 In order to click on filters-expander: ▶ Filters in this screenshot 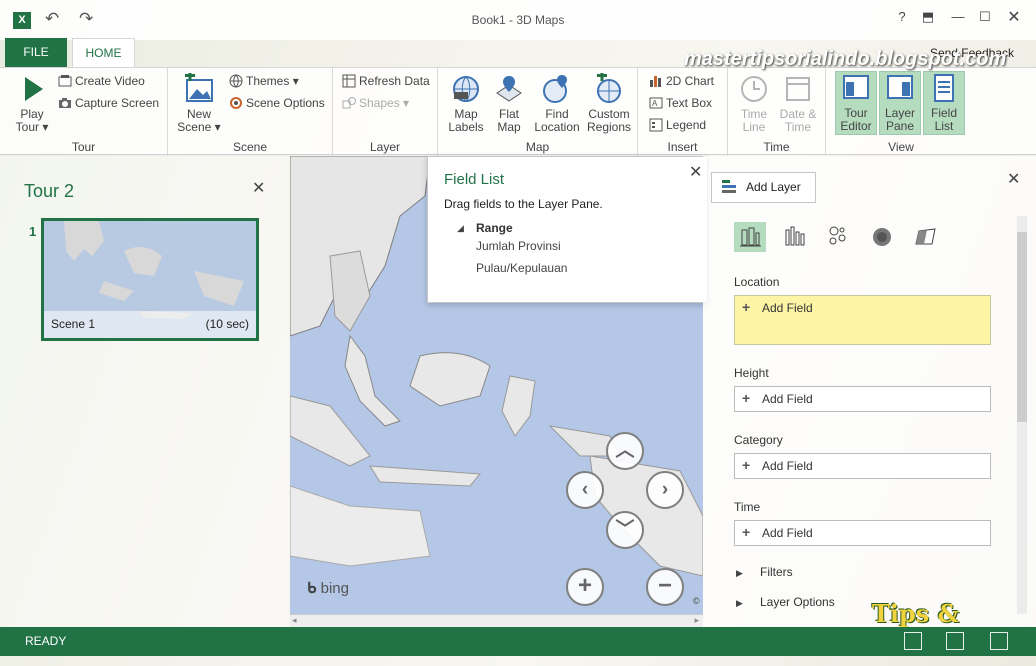, I will do `click(764, 572)`.